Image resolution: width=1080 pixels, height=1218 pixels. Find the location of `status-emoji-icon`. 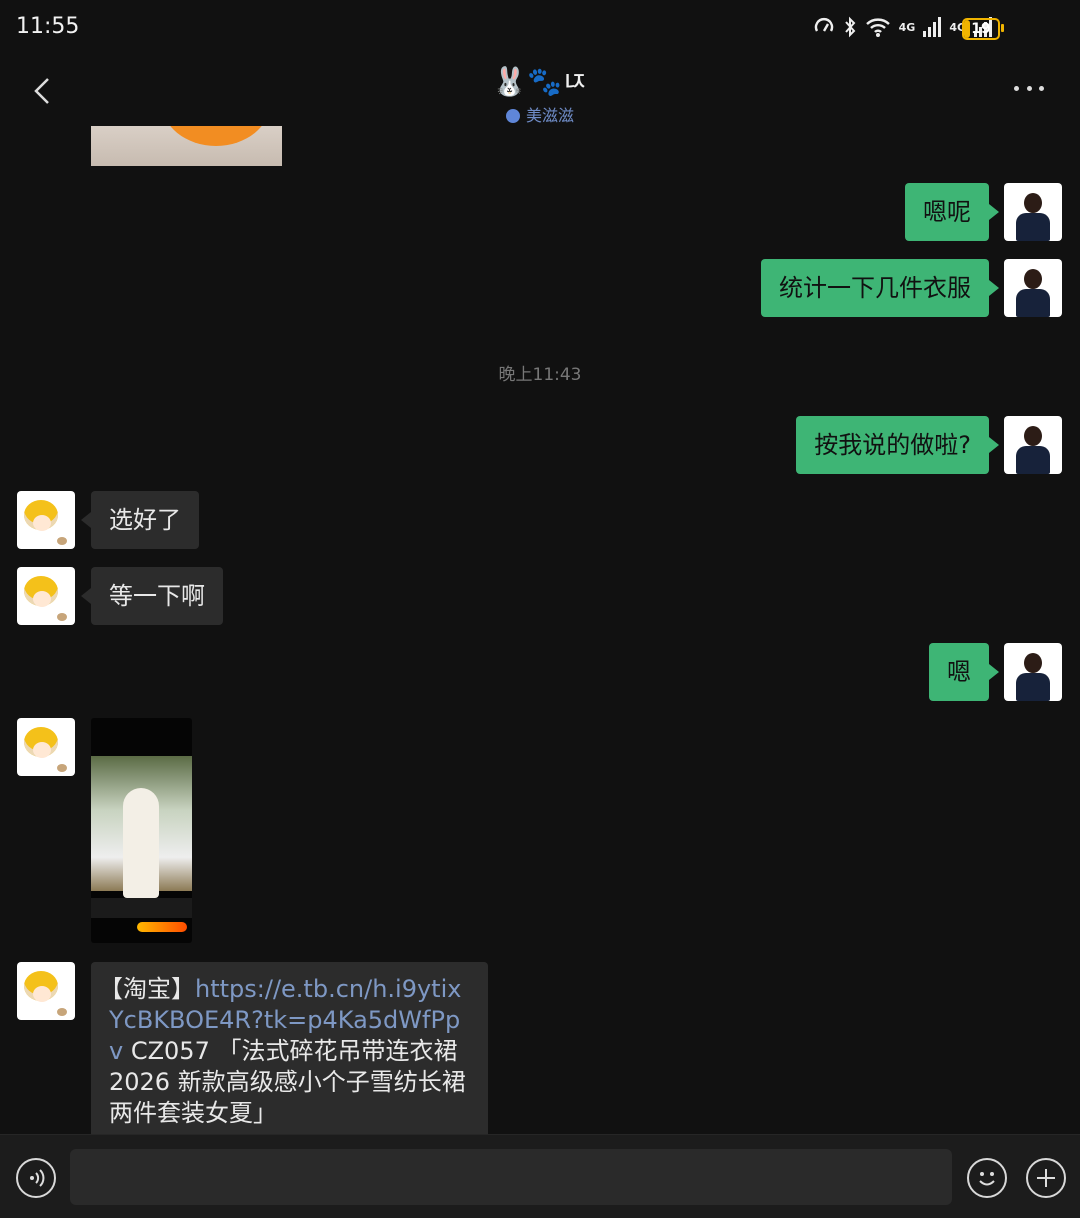

status-emoji-icon is located at coordinates (512, 116).